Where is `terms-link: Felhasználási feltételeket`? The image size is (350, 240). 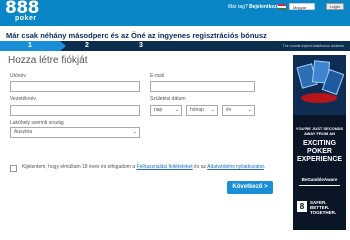
terms-link: Felhasználási feltételeket is located at coordinates (165, 167).